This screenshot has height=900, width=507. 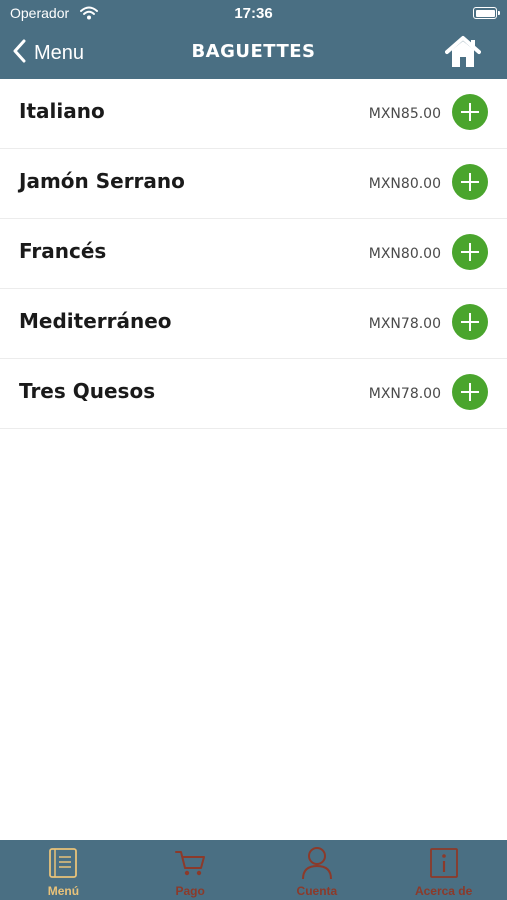 I want to click on tab-bar: Menú Pago Cuenta Acerca de, so click(x=253, y=870).